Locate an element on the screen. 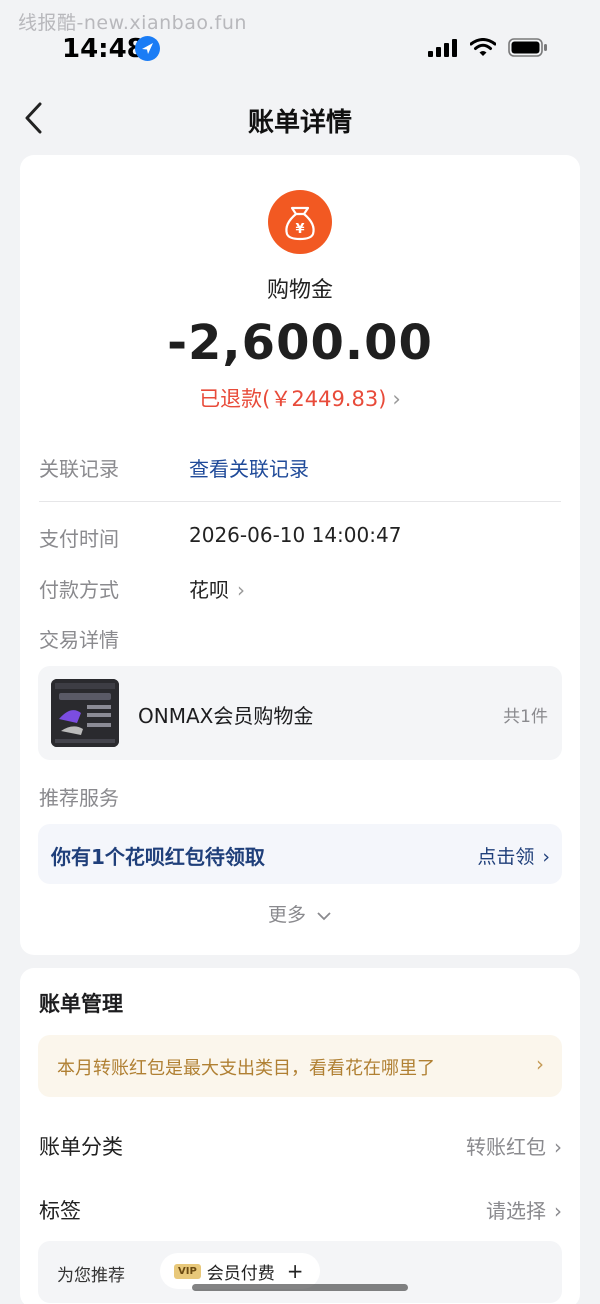 The height and width of the screenshot is (1304, 600). bill-category-select: 转账红包 › is located at coordinates (514, 1145).